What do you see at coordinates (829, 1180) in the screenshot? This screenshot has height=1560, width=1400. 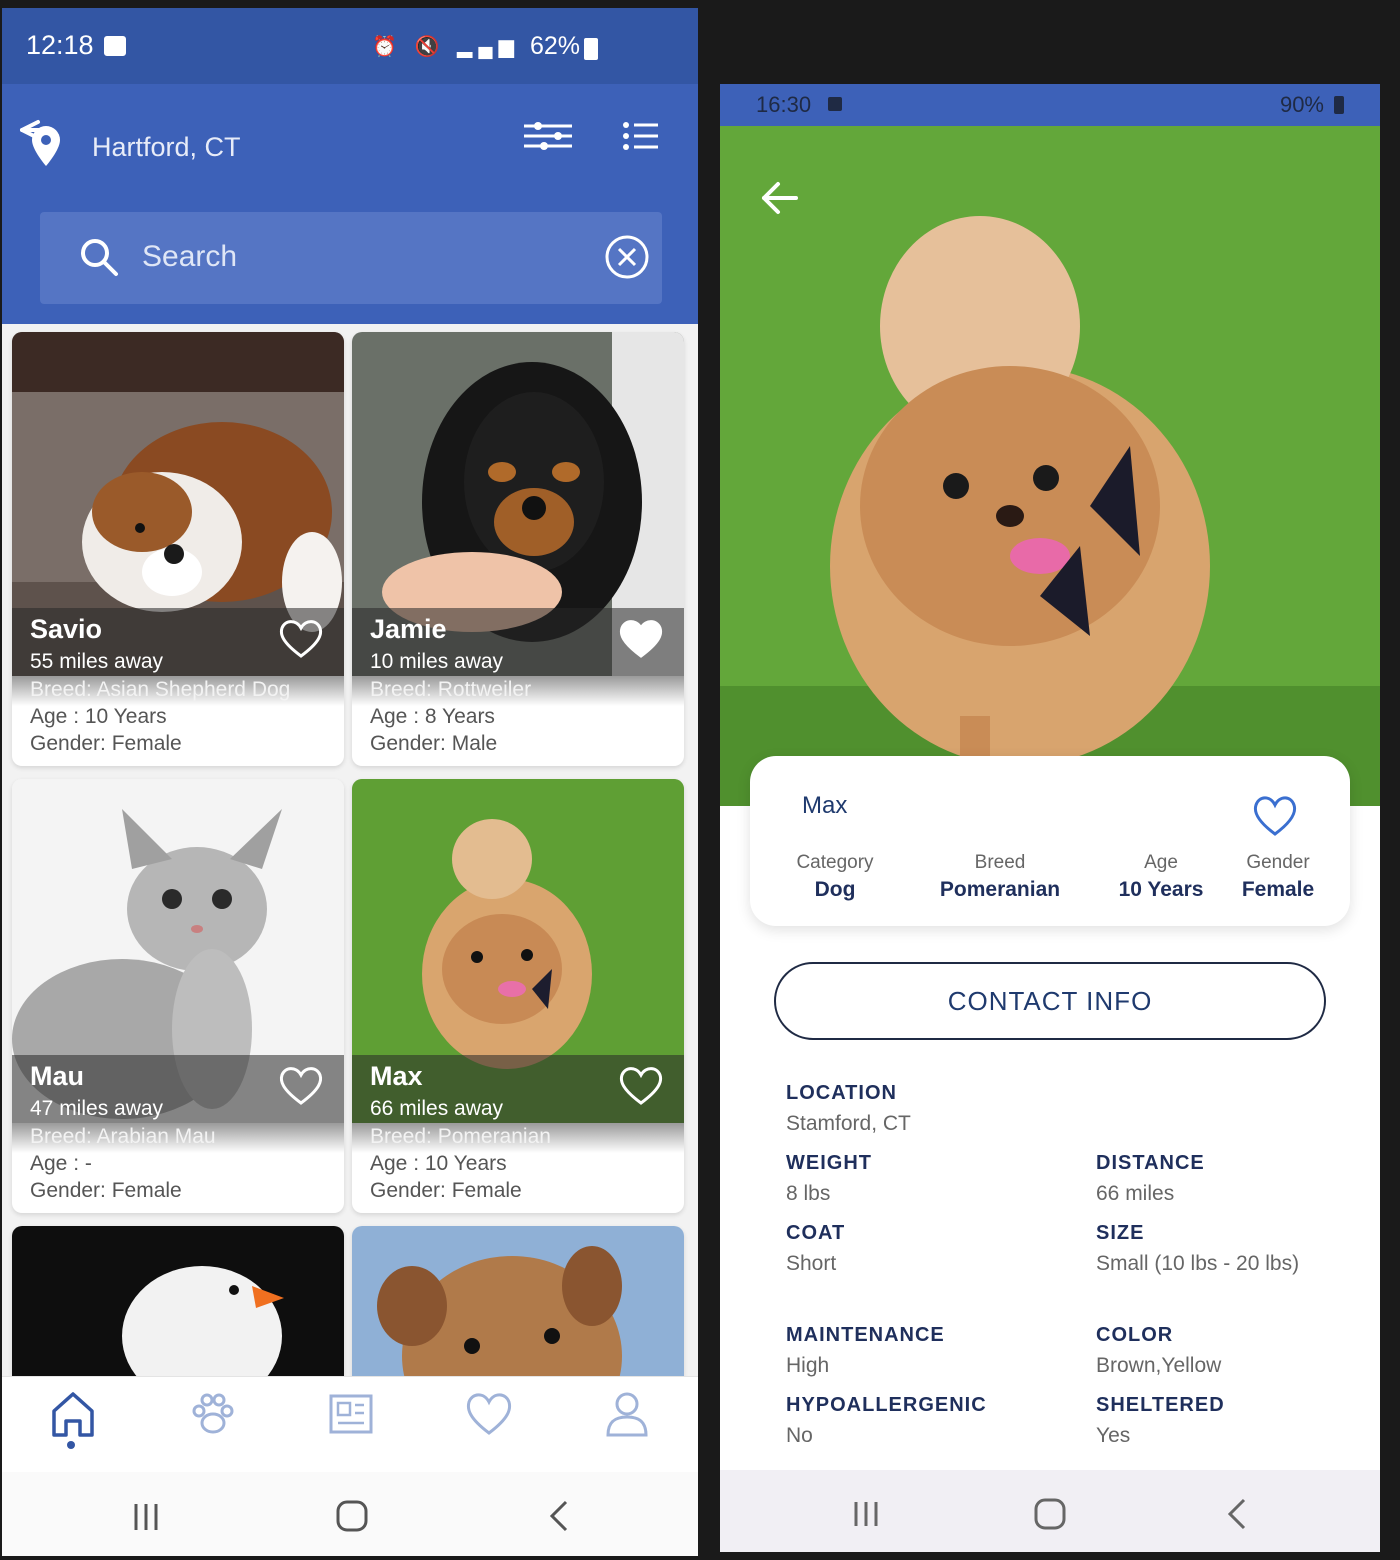 I see `weight-detail: WEIGHT 8 lbs` at bounding box center [829, 1180].